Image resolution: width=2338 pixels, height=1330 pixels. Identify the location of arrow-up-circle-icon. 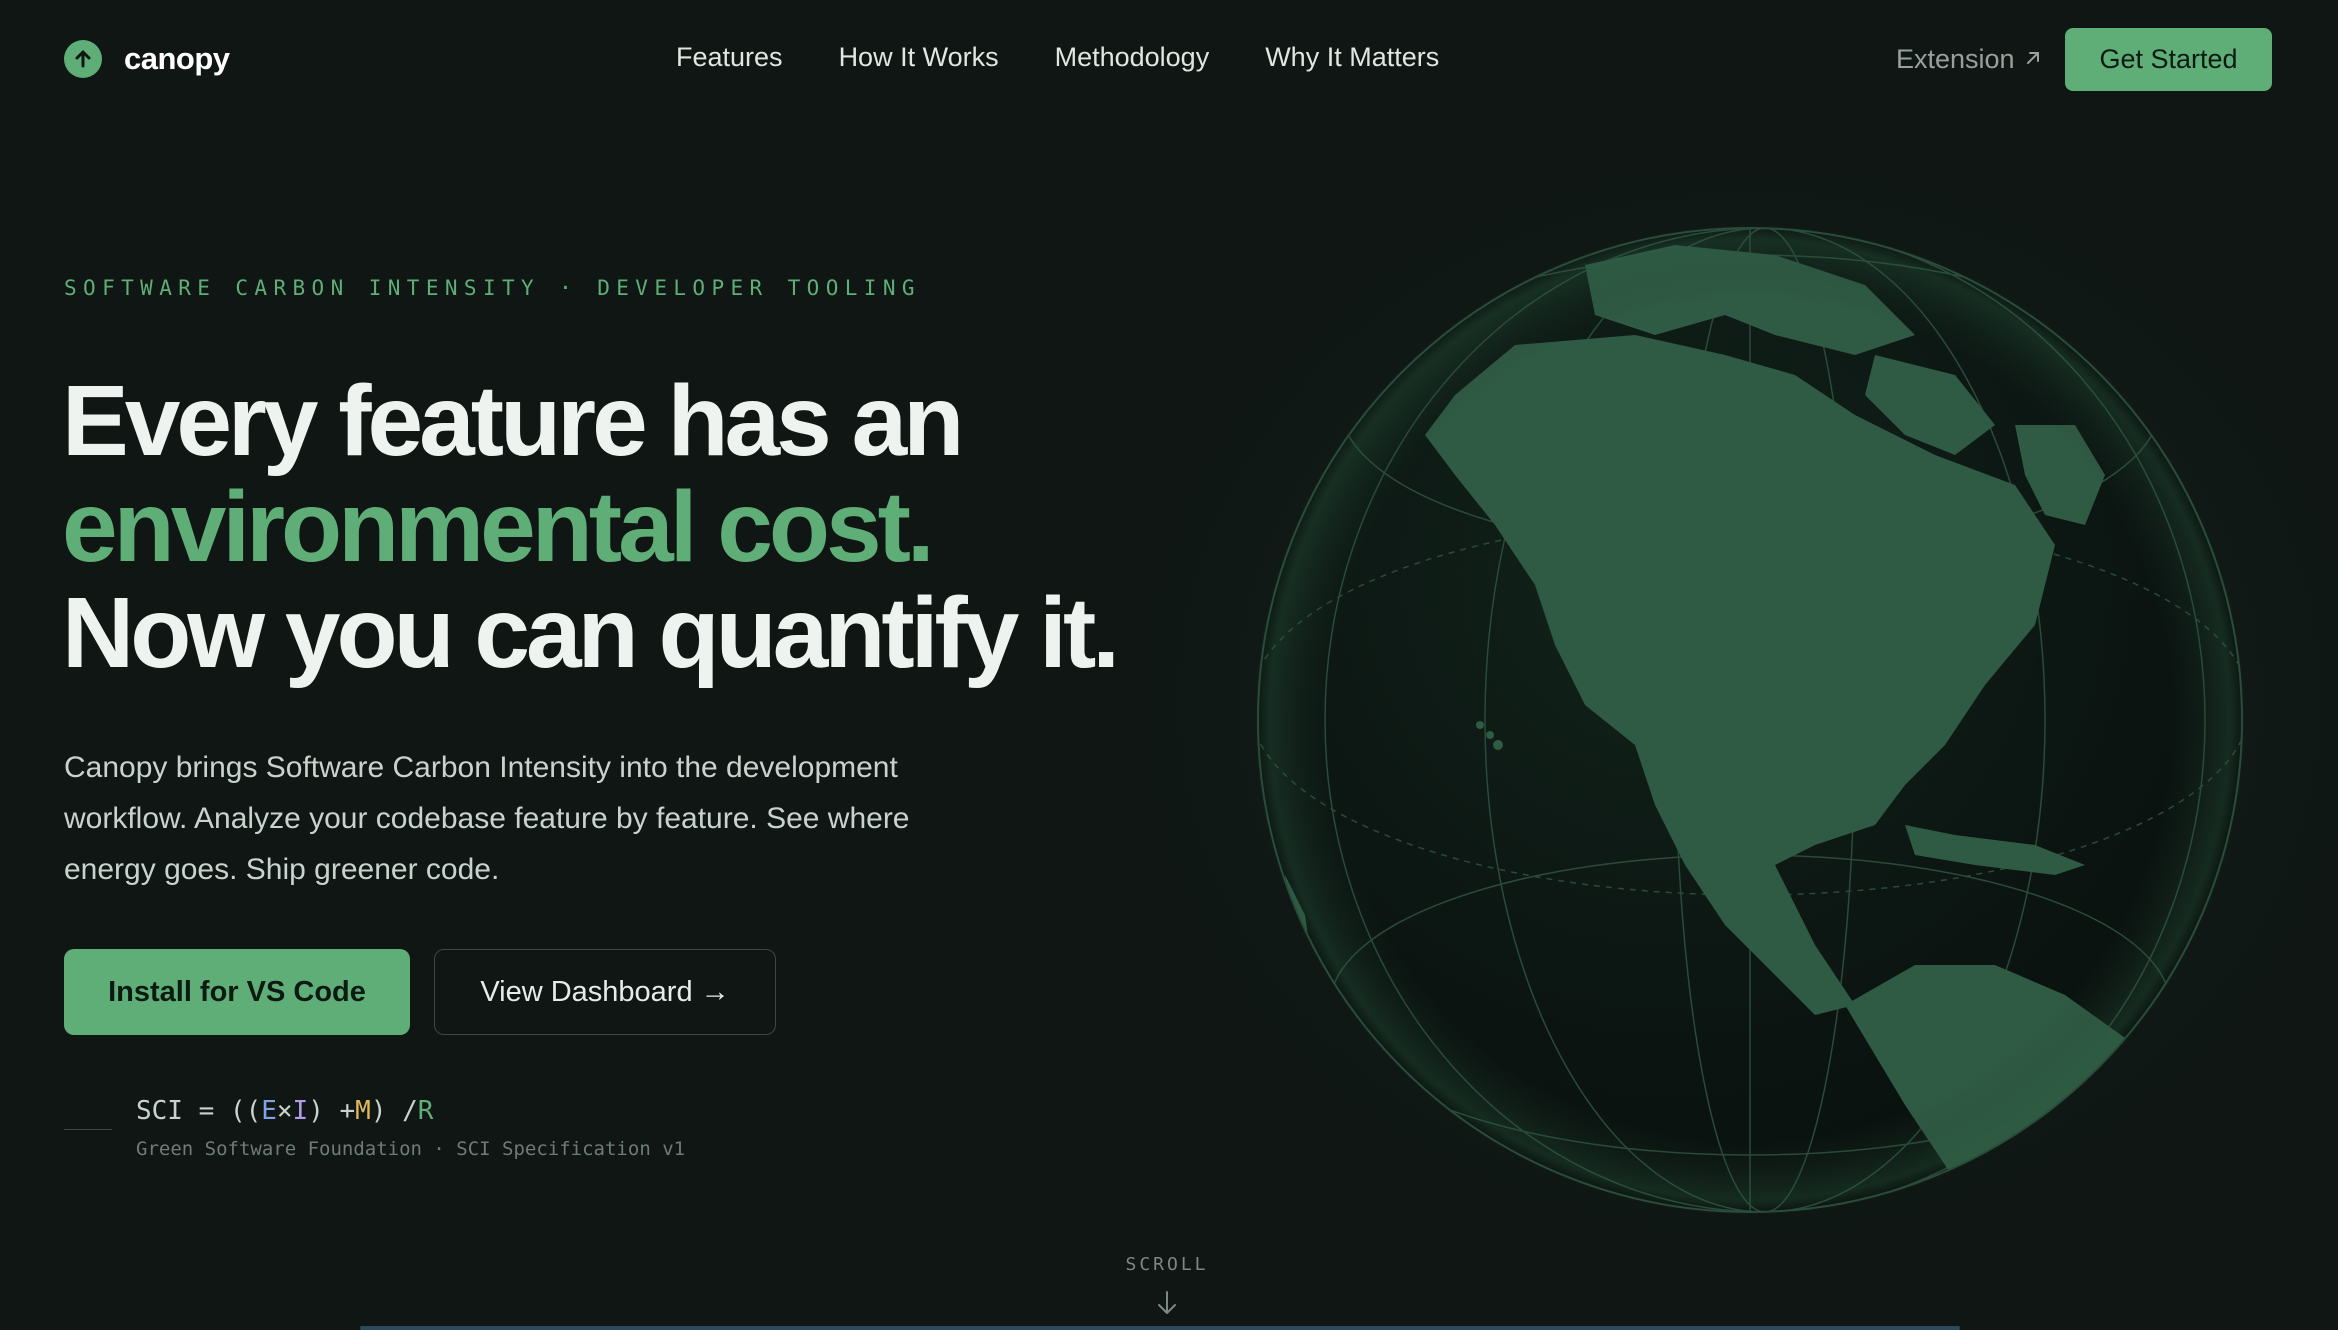
(83, 59).